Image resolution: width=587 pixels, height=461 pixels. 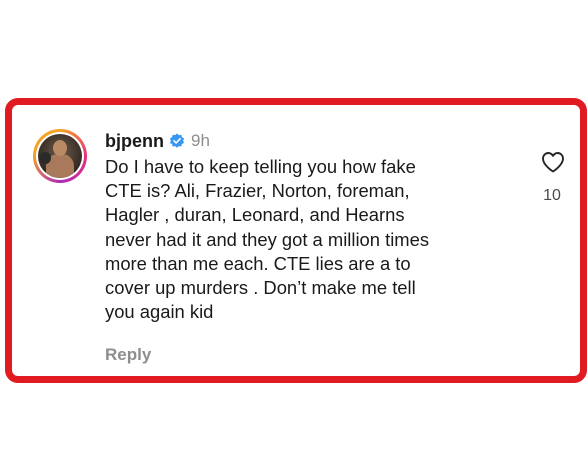 What do you see at coordinates (128, 355) in the screenshot?
I see `reply-button: Reply` at bounding box center [128, 355].